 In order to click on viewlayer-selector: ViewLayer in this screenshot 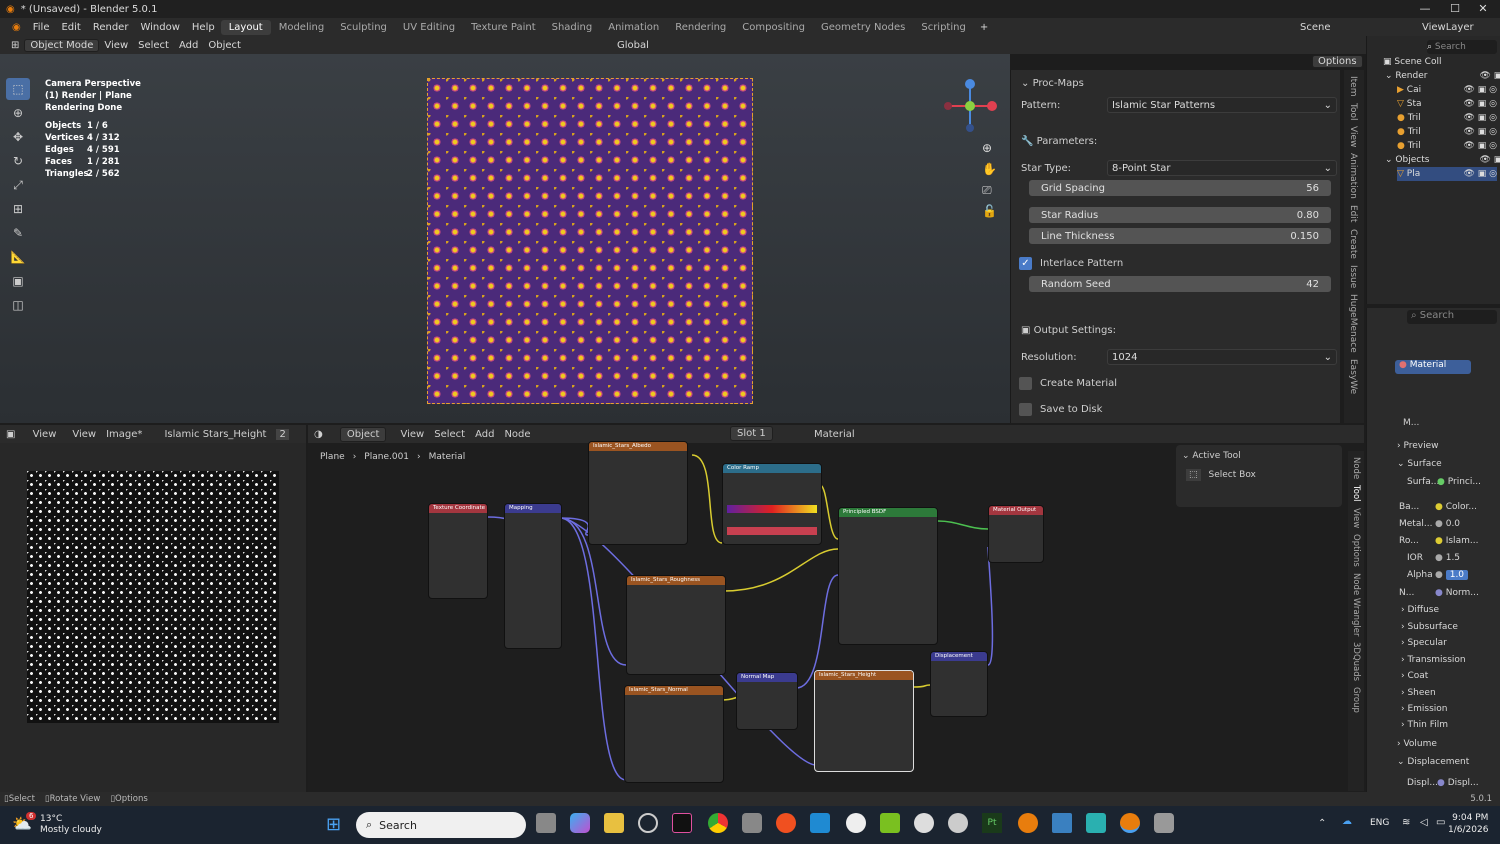, I will do `click(1448, 27)`.